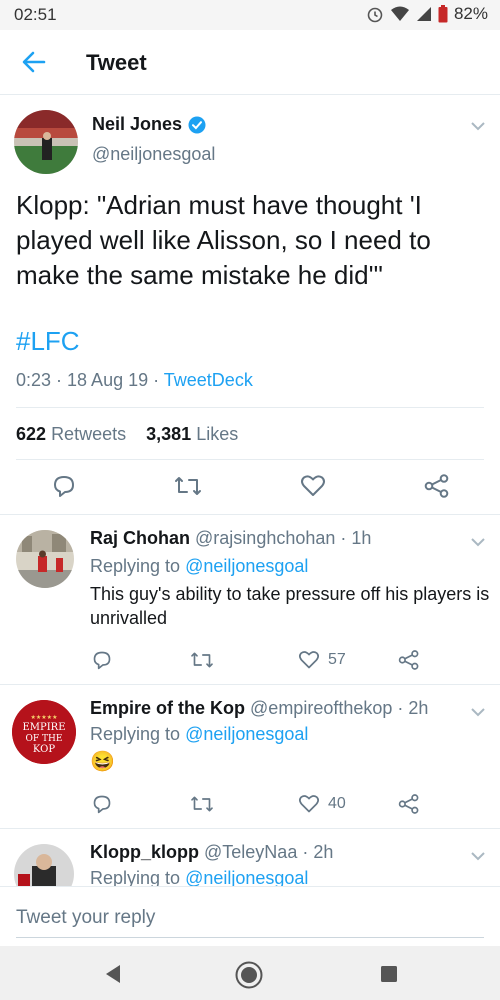 The height and width of the screenshot is (1000, 500). What do you see at coordinates (35, 14) in the screenshot?
I see `status-time: 02:51` at bounding box center [35, 14].